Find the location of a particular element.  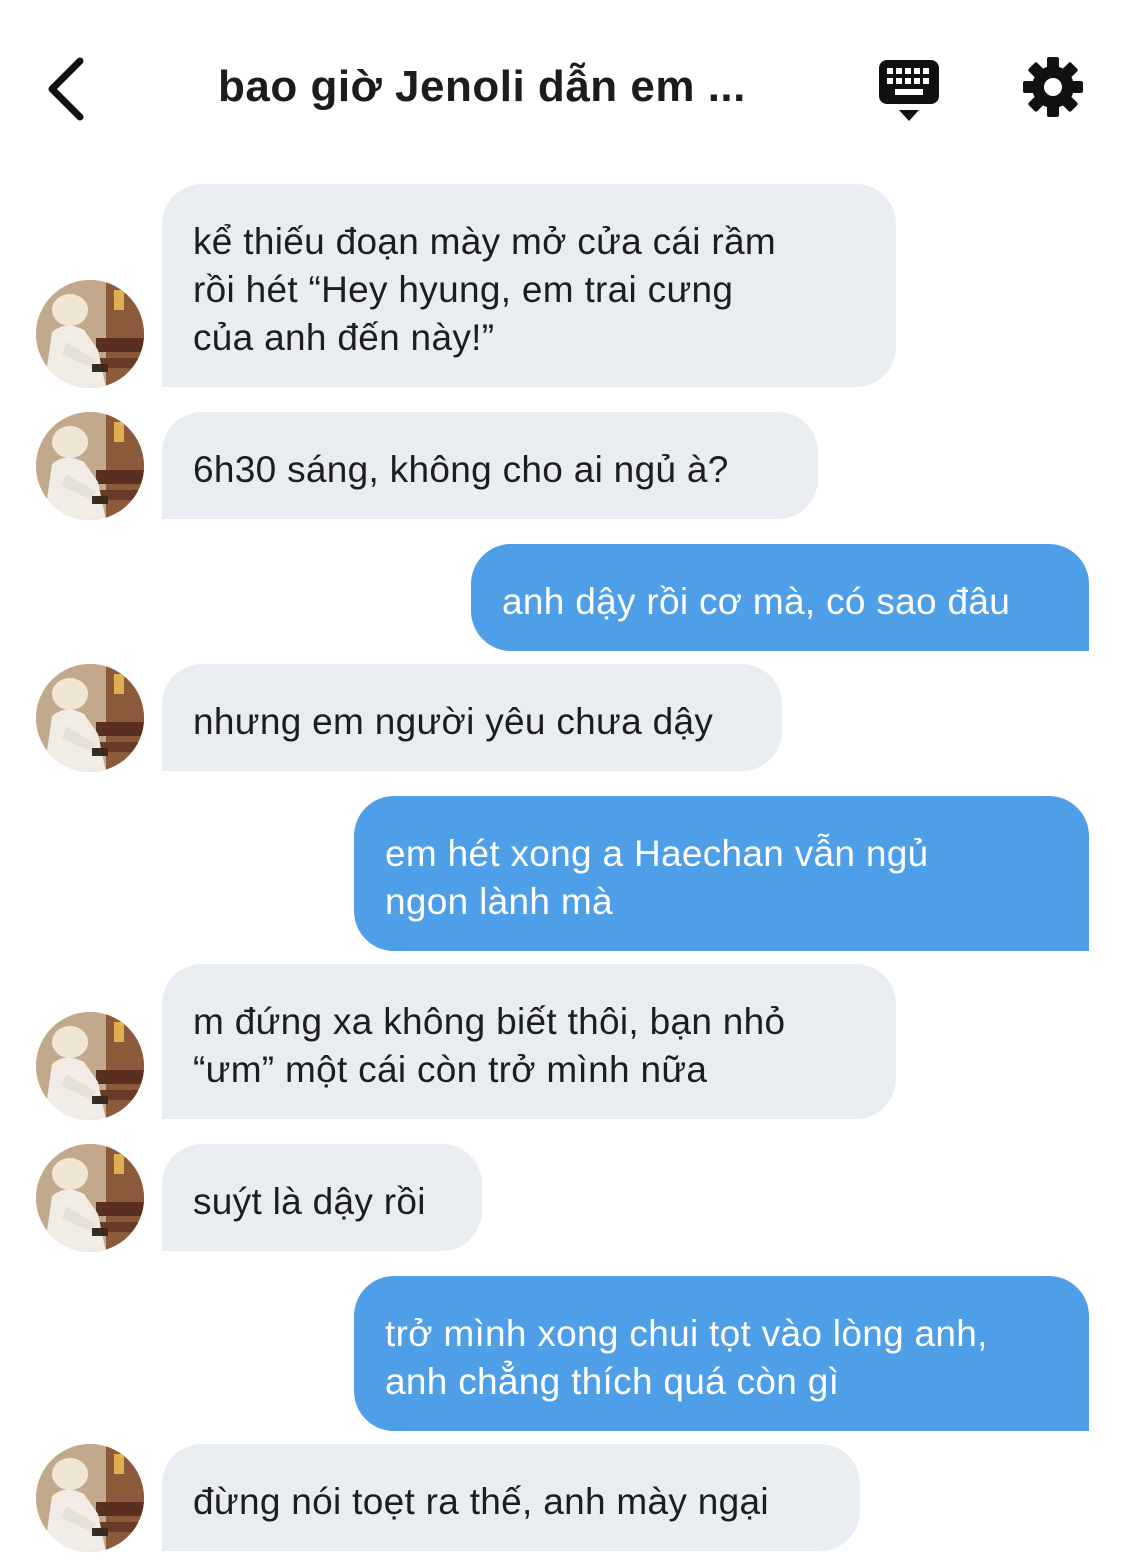

incoming-message: 6h30 sáng, không cho ai ngủ à? is located at coordinates (490, 465).